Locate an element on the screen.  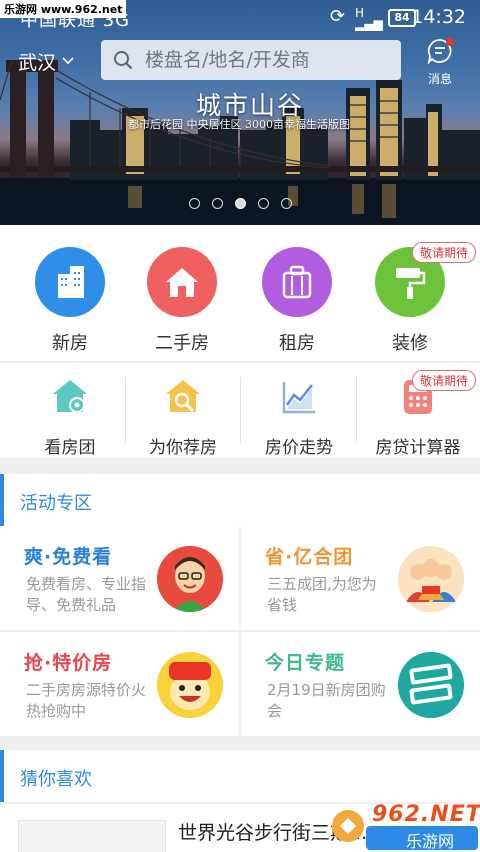
promo-title: 省·亿合团 is located at coordinates (309, 557).